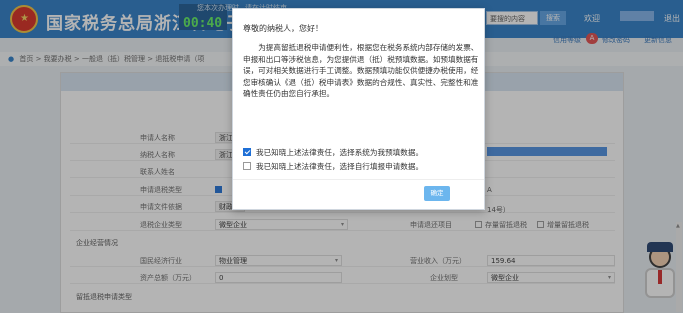  Describe the element at coordinates (340, 166) in the screenshot. I see `option-self-fill-label: 我已知晓上述法律责任，选择自行填报申请数据。` at that location.